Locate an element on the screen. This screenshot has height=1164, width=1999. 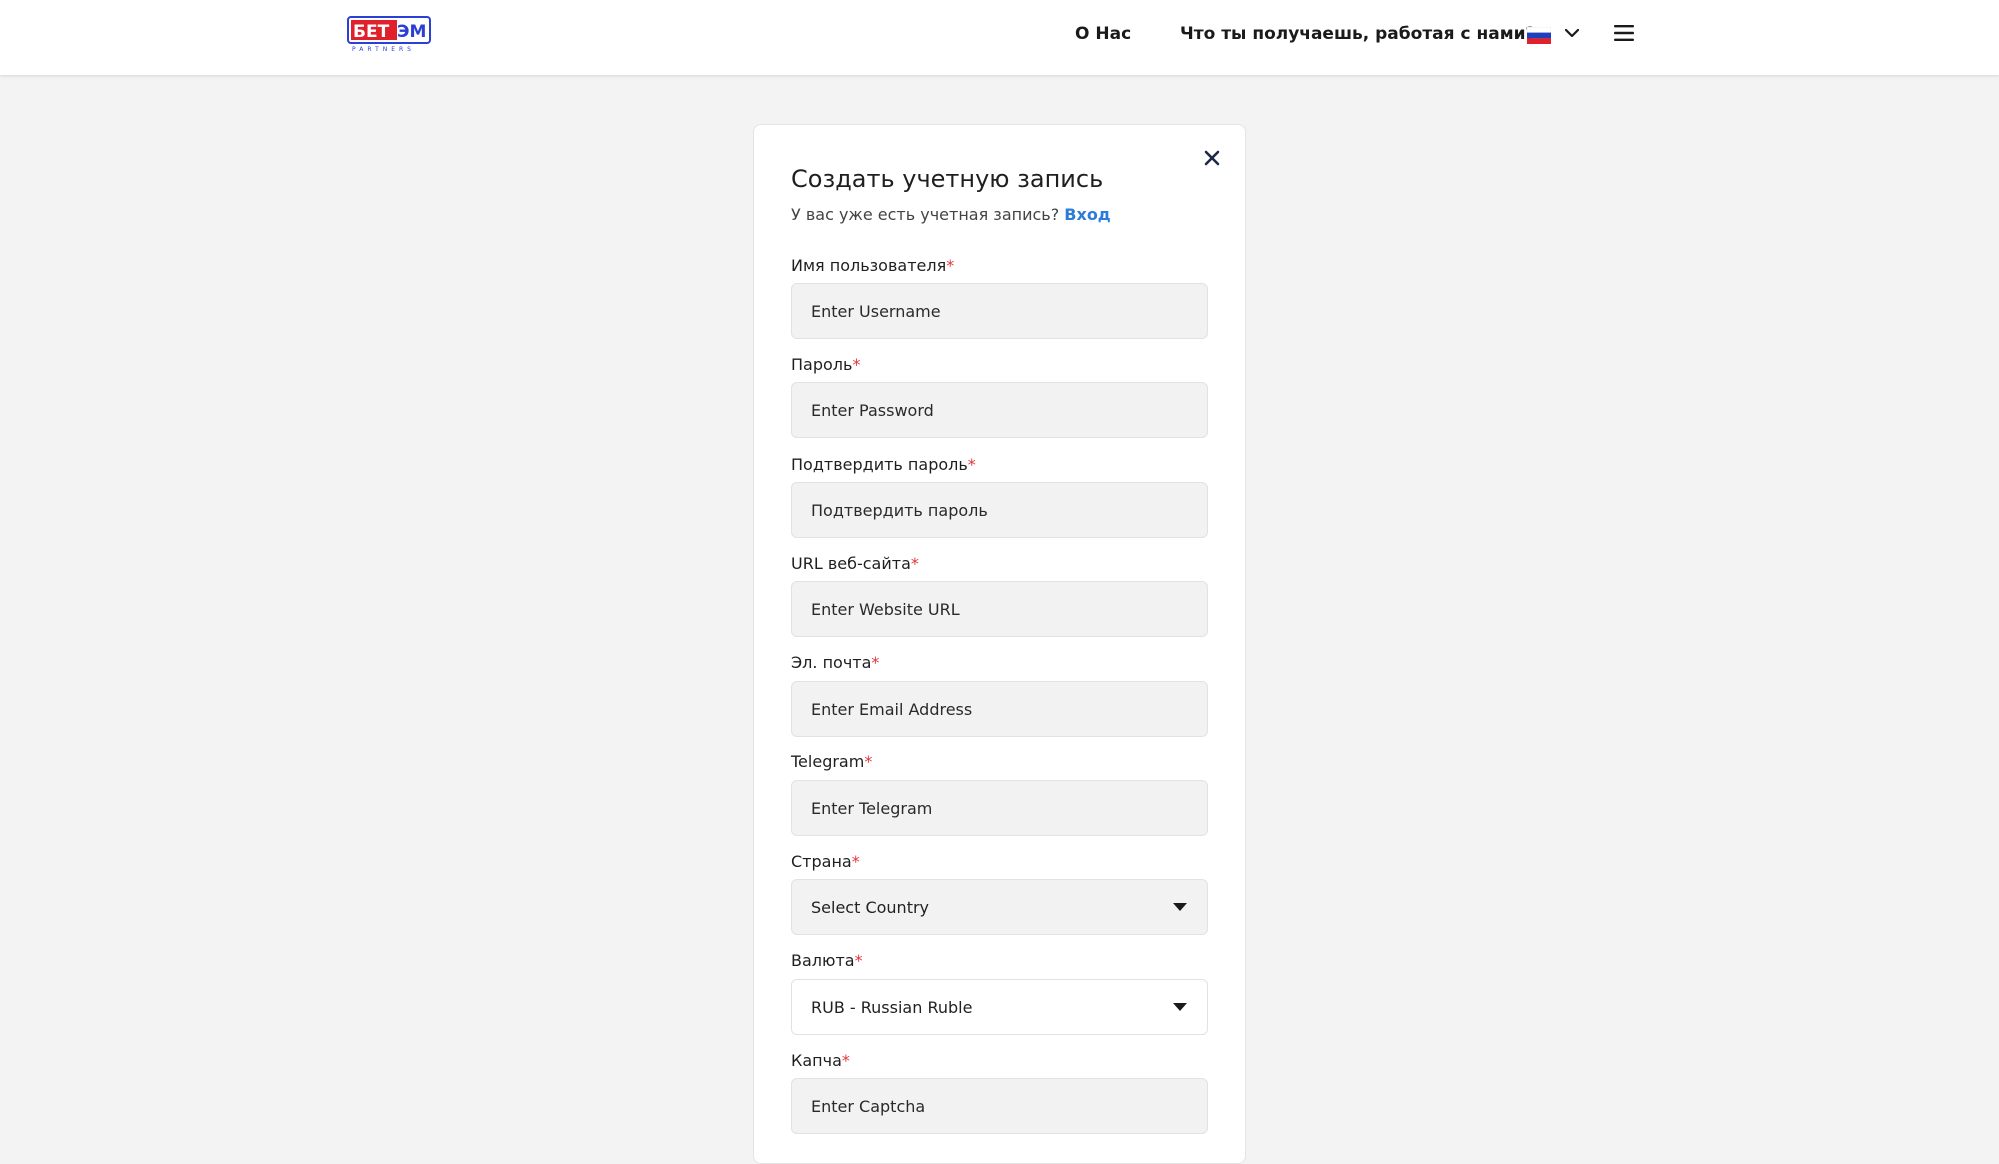
logo-text-blue: ЭМ is located at coordinates (411, 32).